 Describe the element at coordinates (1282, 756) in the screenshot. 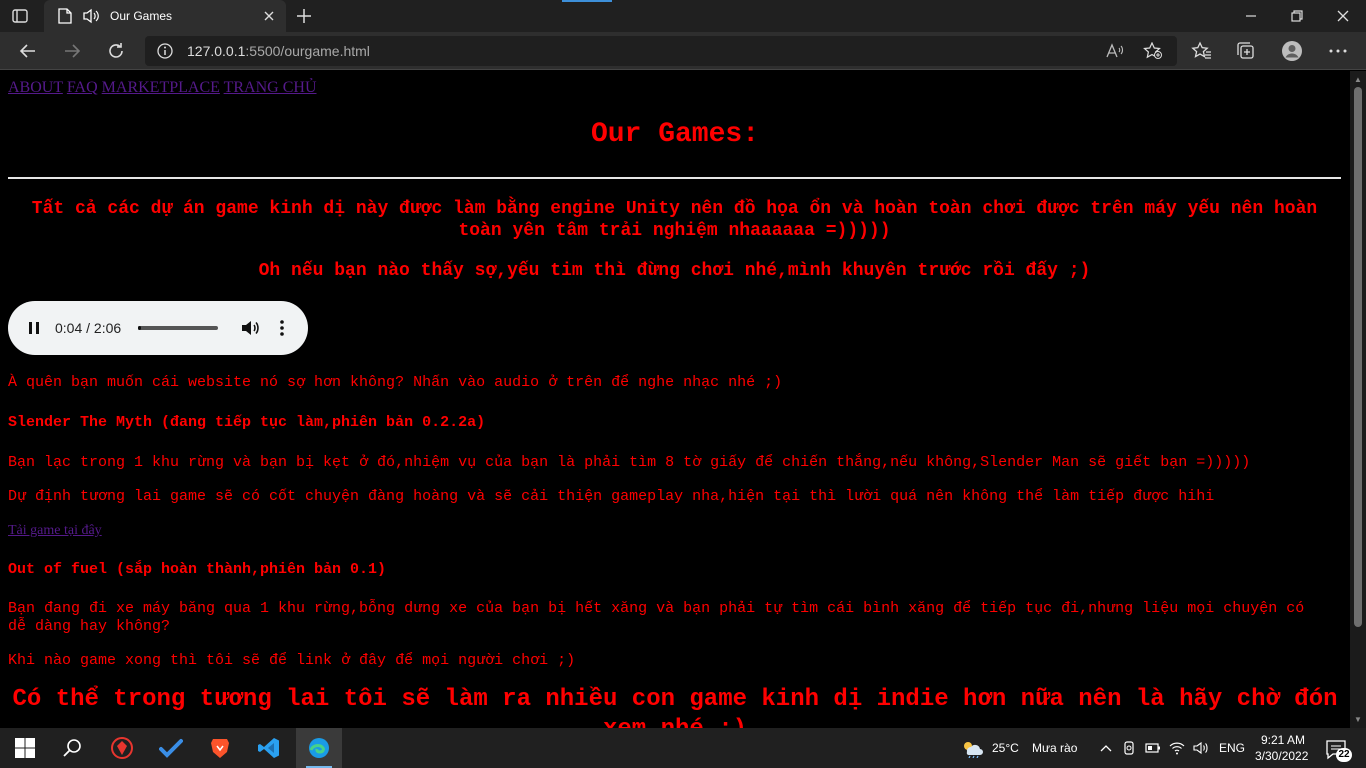

I see `clock-date: 3/30/2022` at that location.